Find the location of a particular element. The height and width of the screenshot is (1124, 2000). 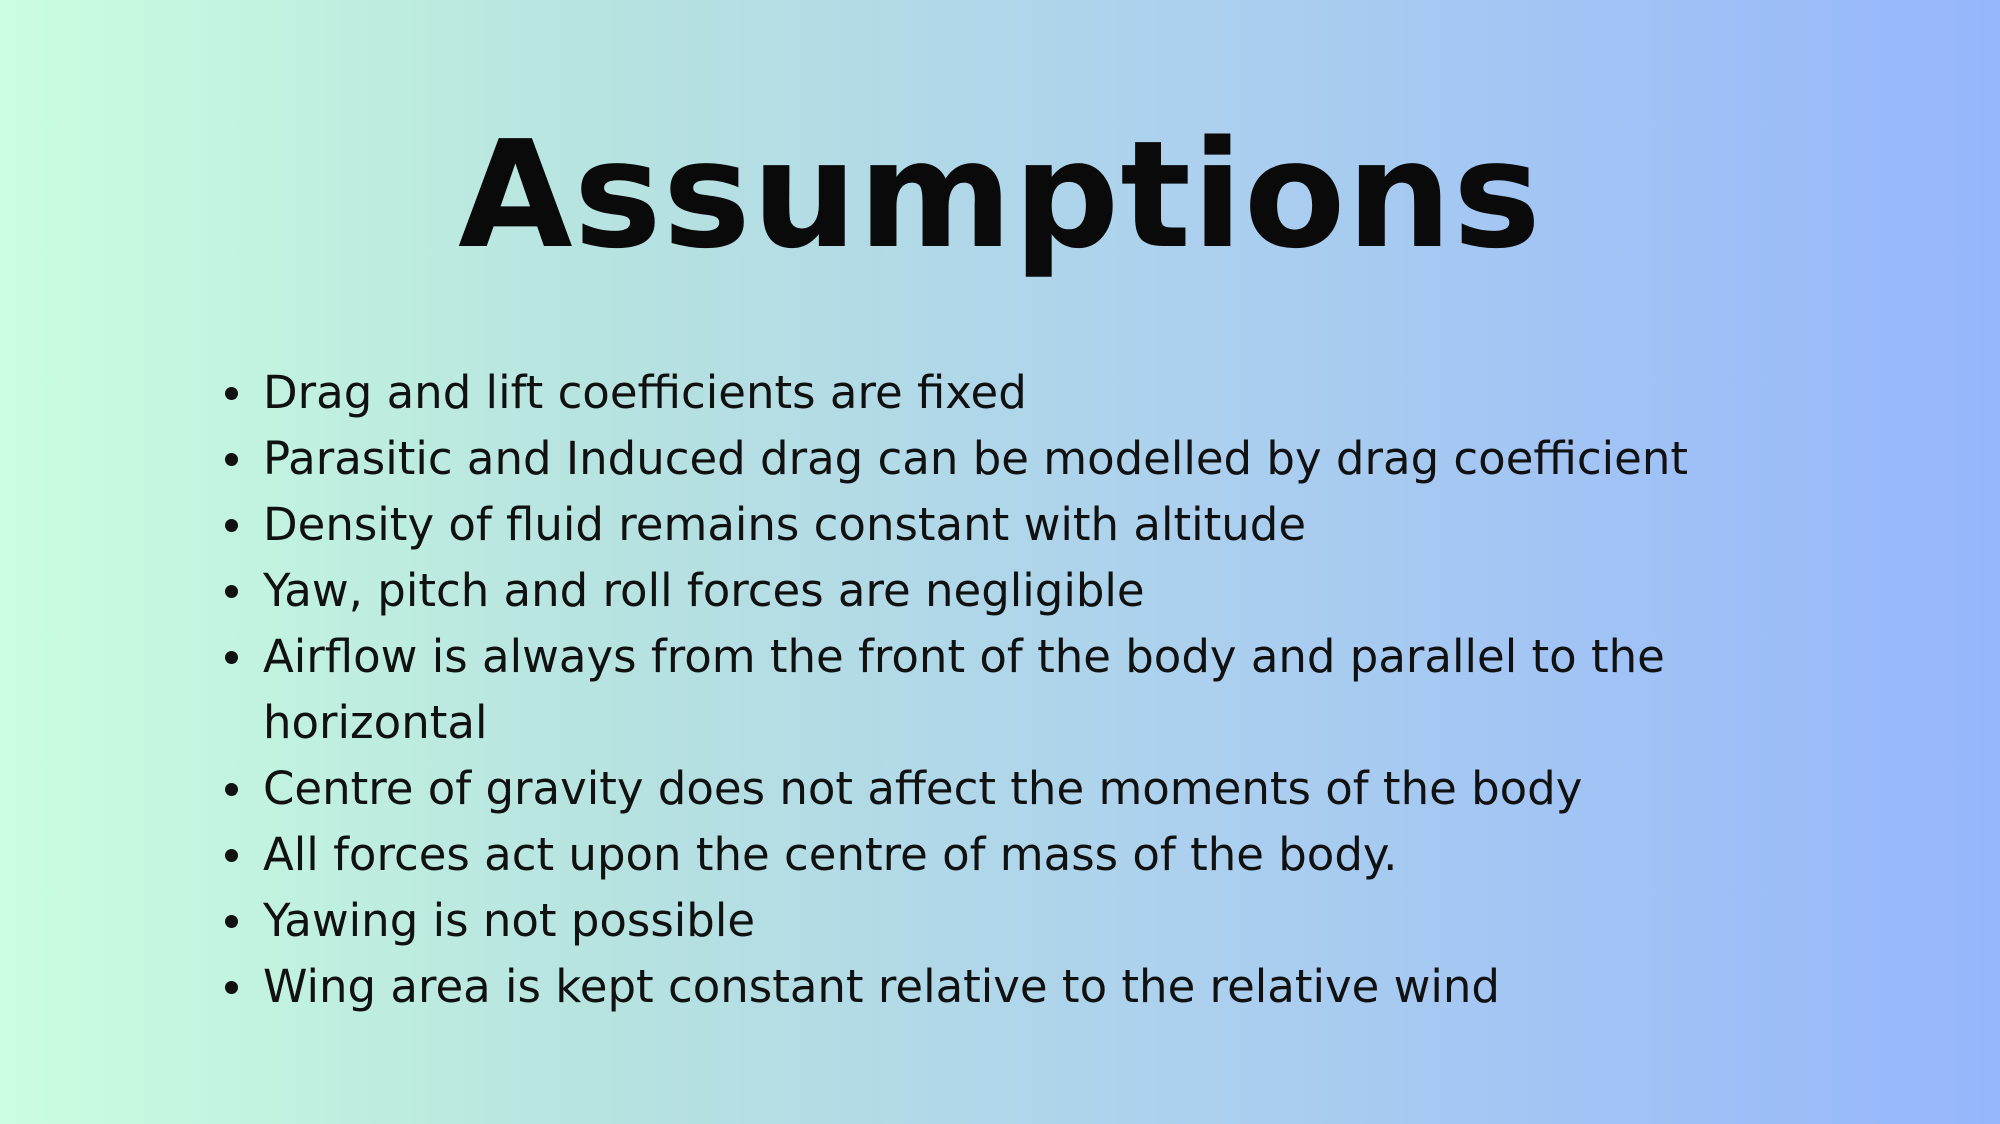

list-item: Drag and lift coefficients are fixed is located at coordinates (985, 393).